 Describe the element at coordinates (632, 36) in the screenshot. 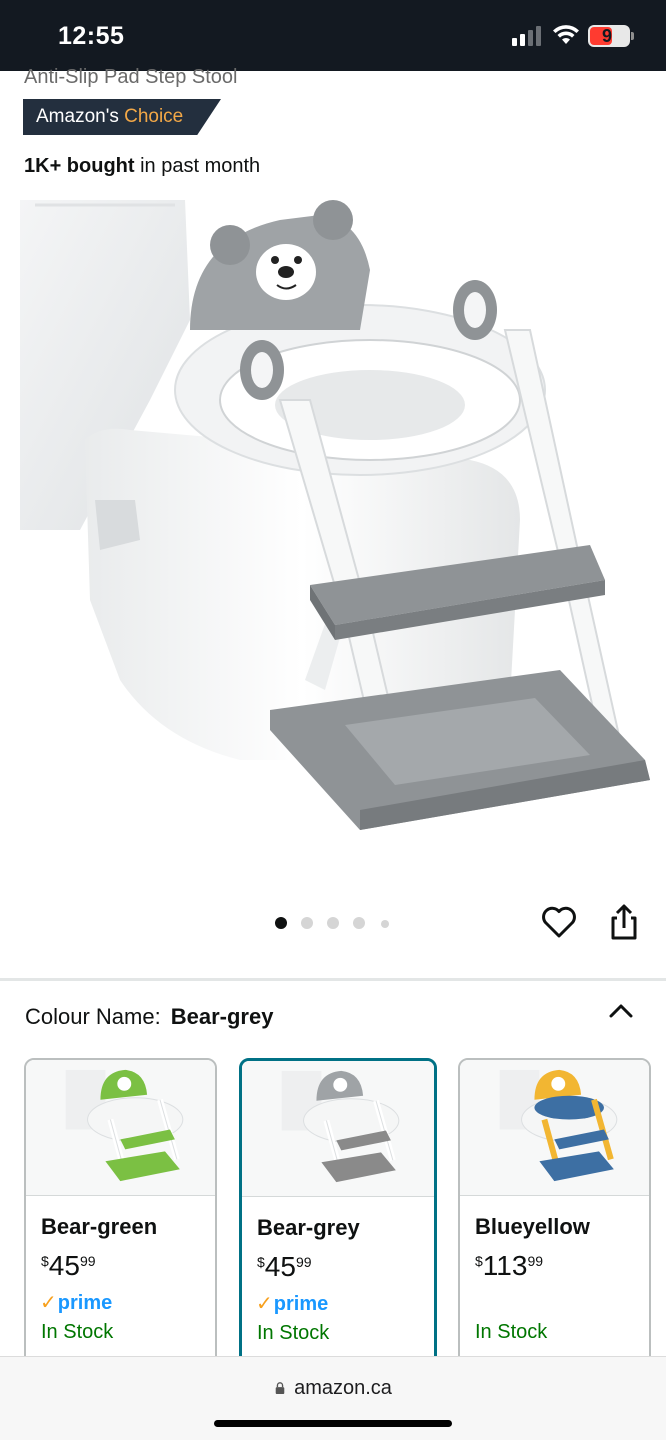

I see `battery-tip` at that location.